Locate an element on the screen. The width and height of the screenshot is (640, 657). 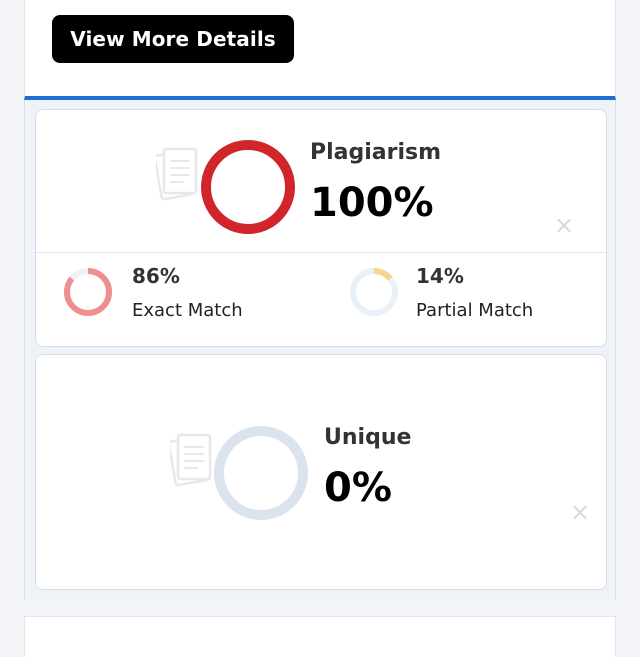
view-more-details-button: View More Details is located at coordinates (173, 39).